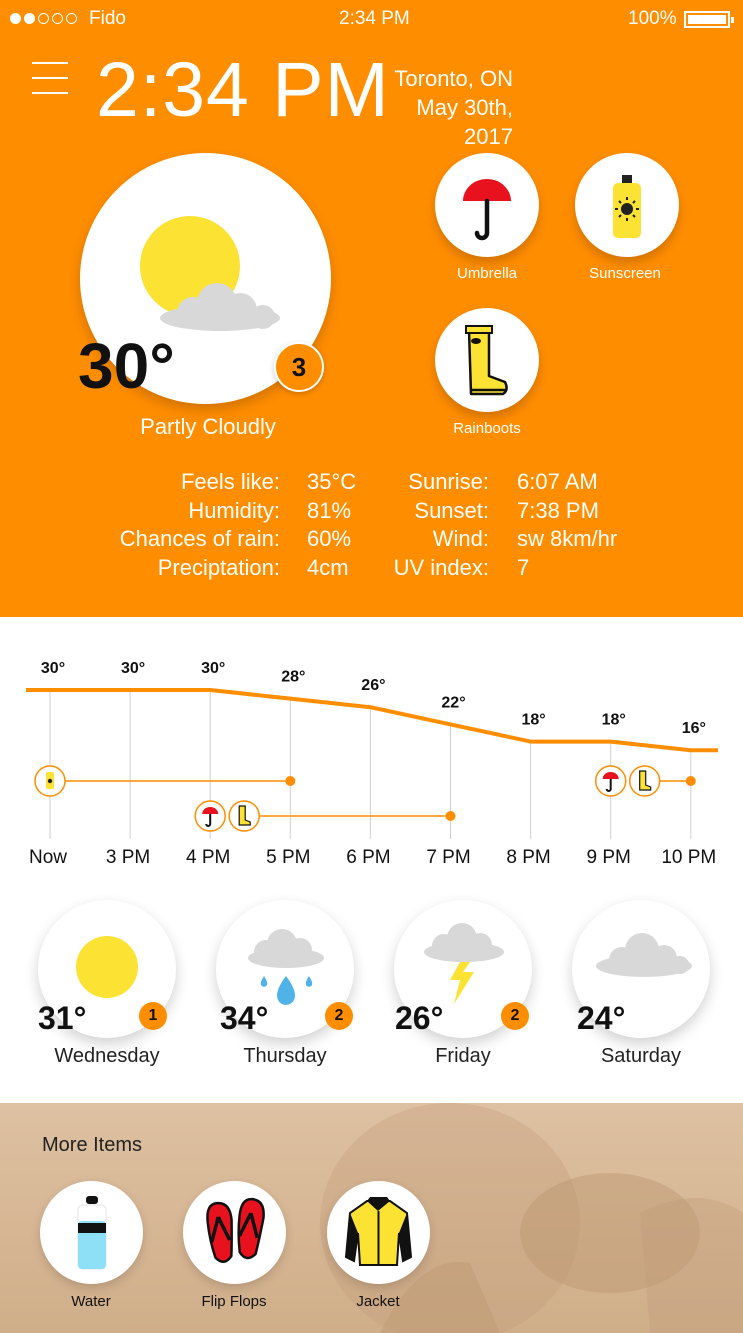 The width and height of the screenshot is (743, 1333). Describe the element at coordinates (43, 18) in the screenshot. I see `signal-strength-icon` at that location.